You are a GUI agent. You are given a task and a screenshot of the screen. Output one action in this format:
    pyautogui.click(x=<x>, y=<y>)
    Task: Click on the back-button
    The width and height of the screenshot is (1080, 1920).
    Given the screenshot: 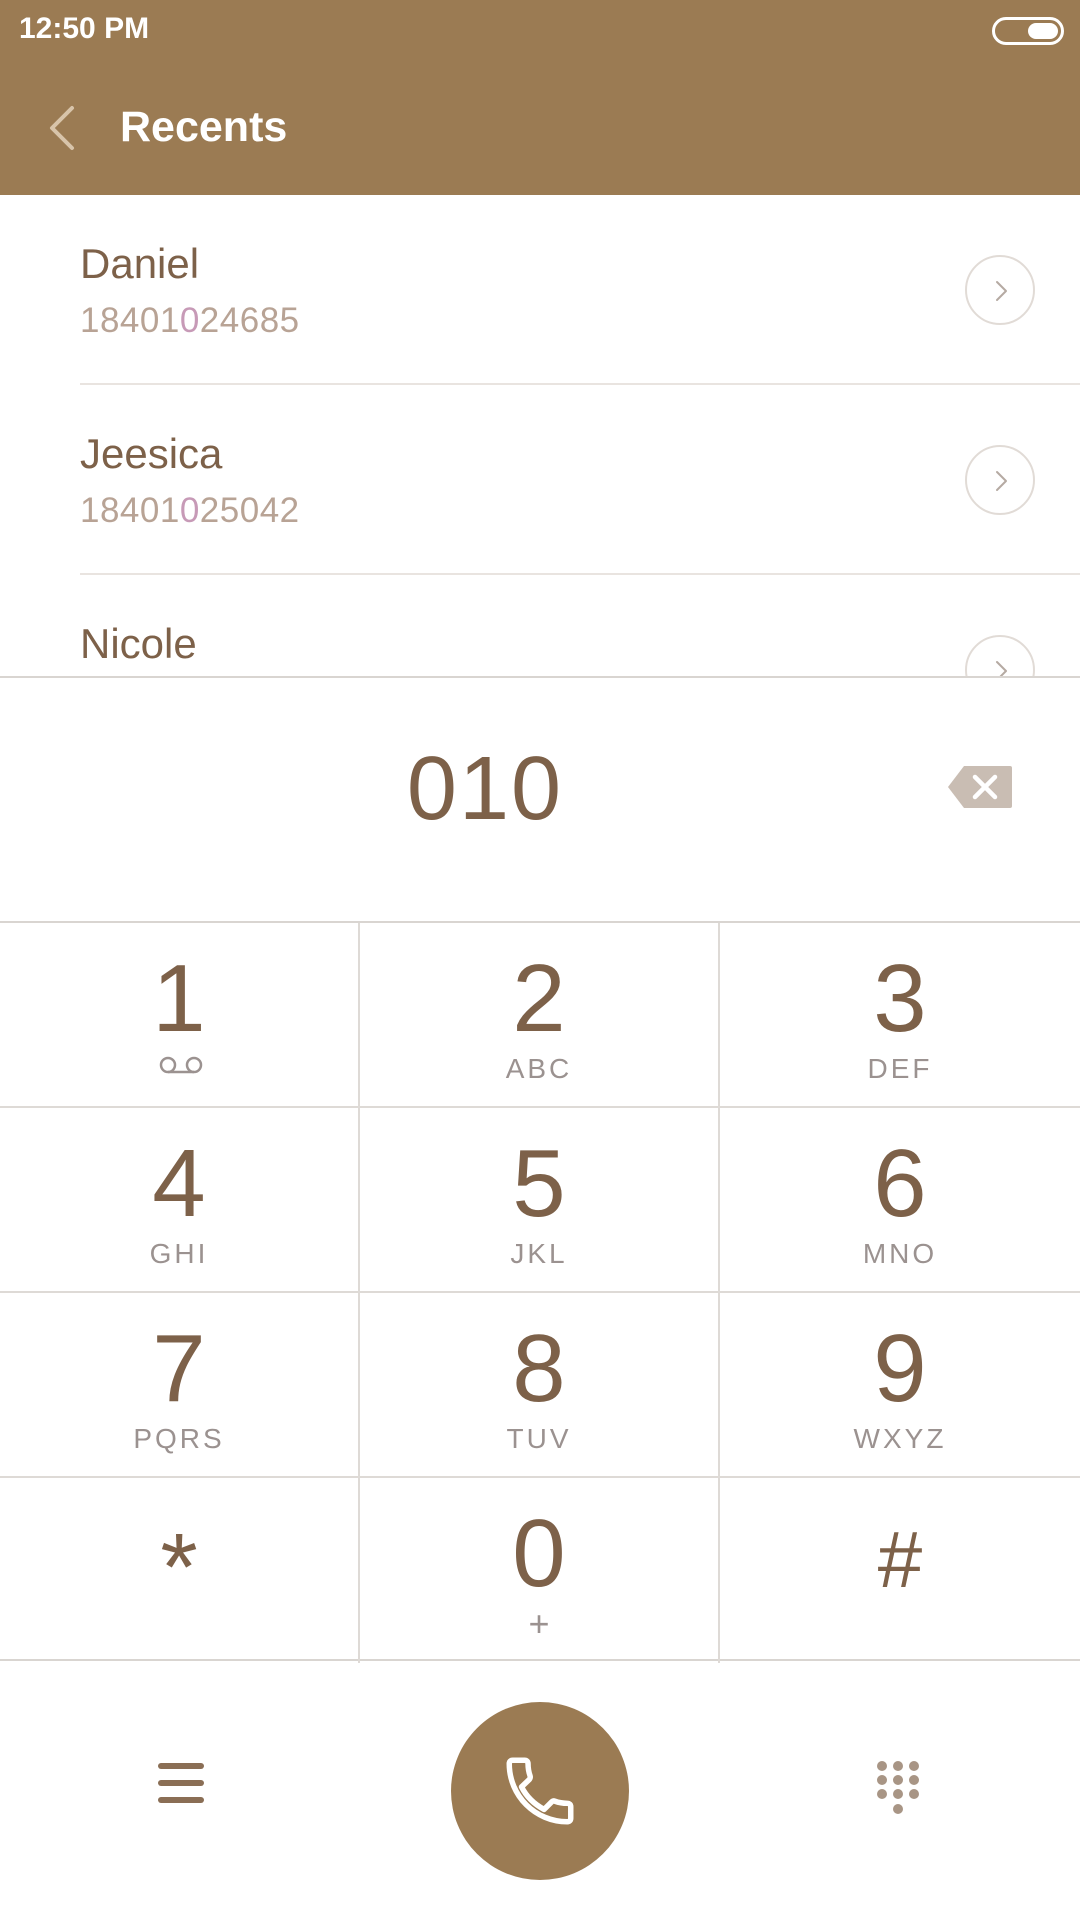 What is the action you would take?
    pyautogui.click(x=62, y=128)
    